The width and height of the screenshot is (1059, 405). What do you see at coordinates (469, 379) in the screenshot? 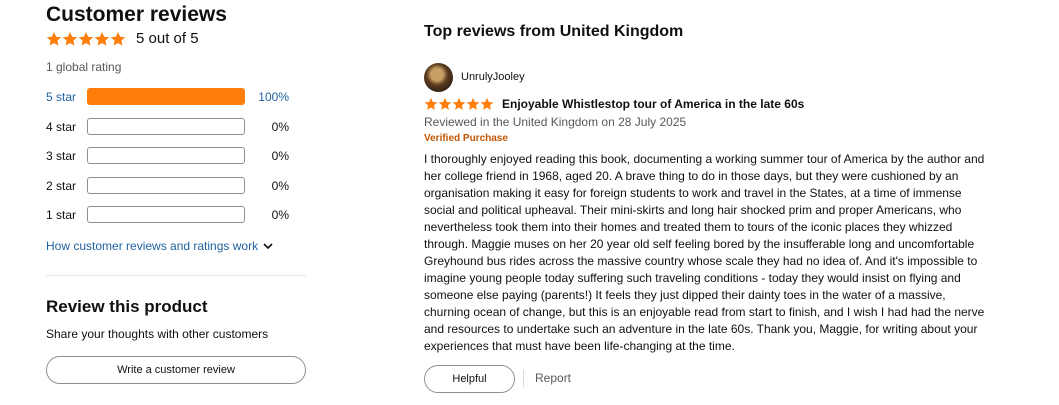
I see `helpful-button: Helpful` at bounding box center [469, 379].